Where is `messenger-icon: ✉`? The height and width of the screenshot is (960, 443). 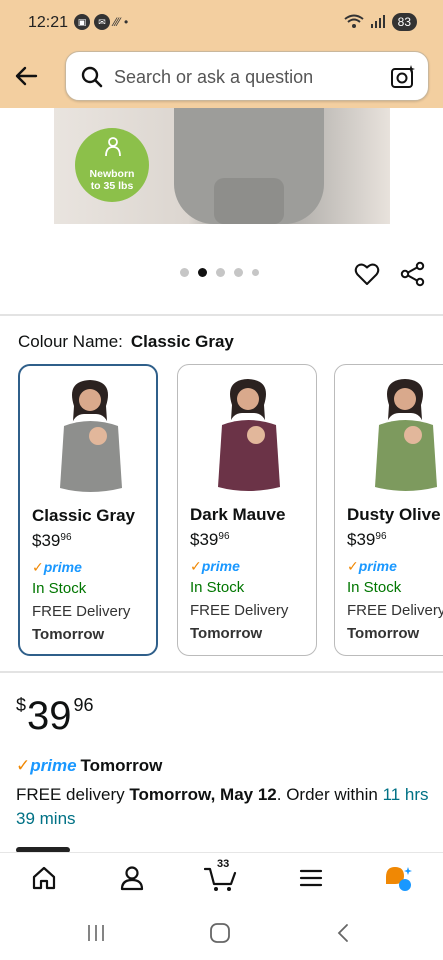
messenger-icon: ✉ is located at coordinates (102, 22).